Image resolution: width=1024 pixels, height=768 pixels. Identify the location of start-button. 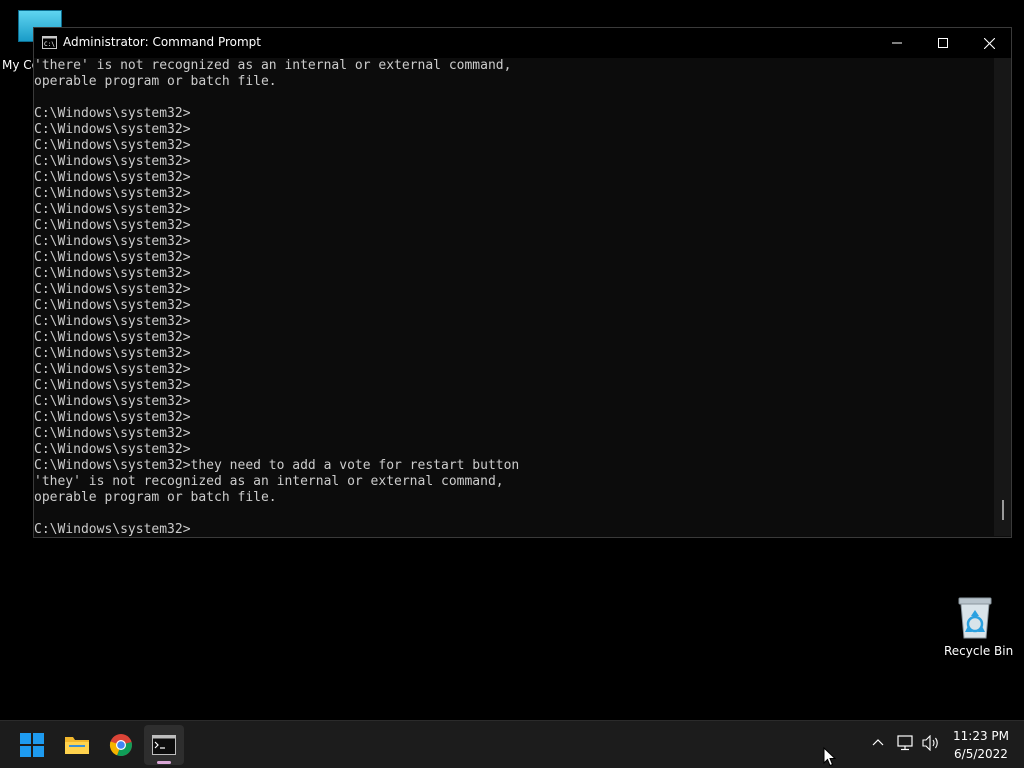
(32, 745).